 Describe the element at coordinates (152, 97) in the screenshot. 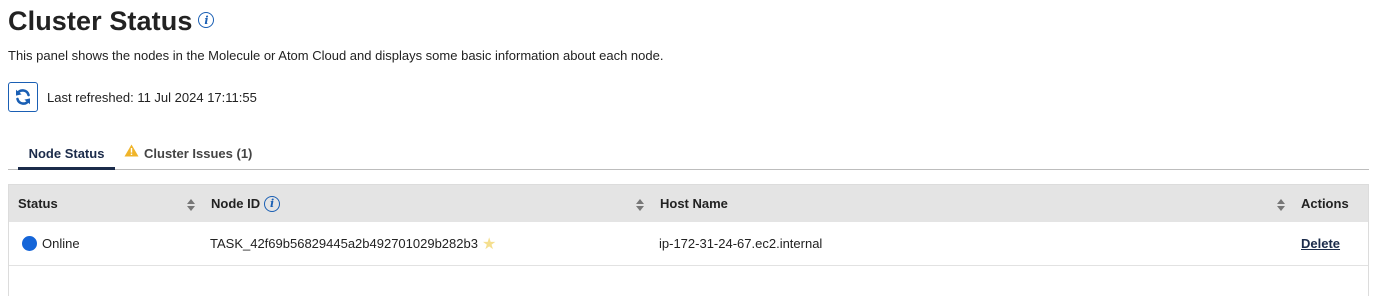

I see `last-refreshed-text: Last refreshed: 11 Jul 2024 17:11:55` at that location.